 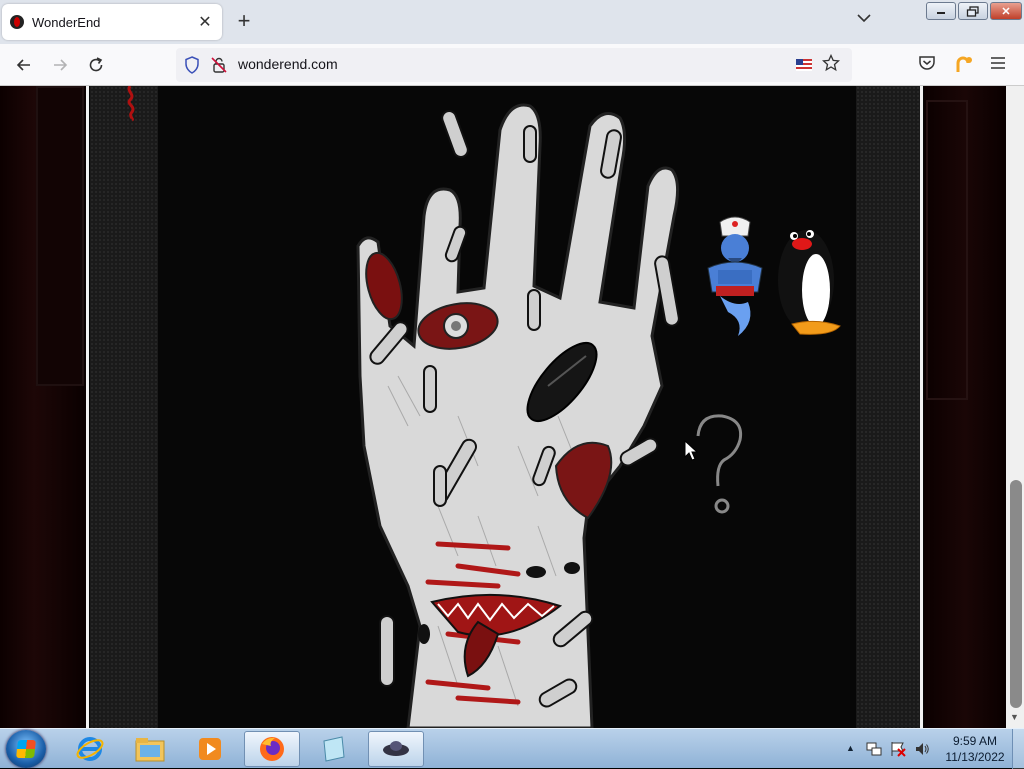 I want to click on right-noise-strip, so click(x=888, y=407).